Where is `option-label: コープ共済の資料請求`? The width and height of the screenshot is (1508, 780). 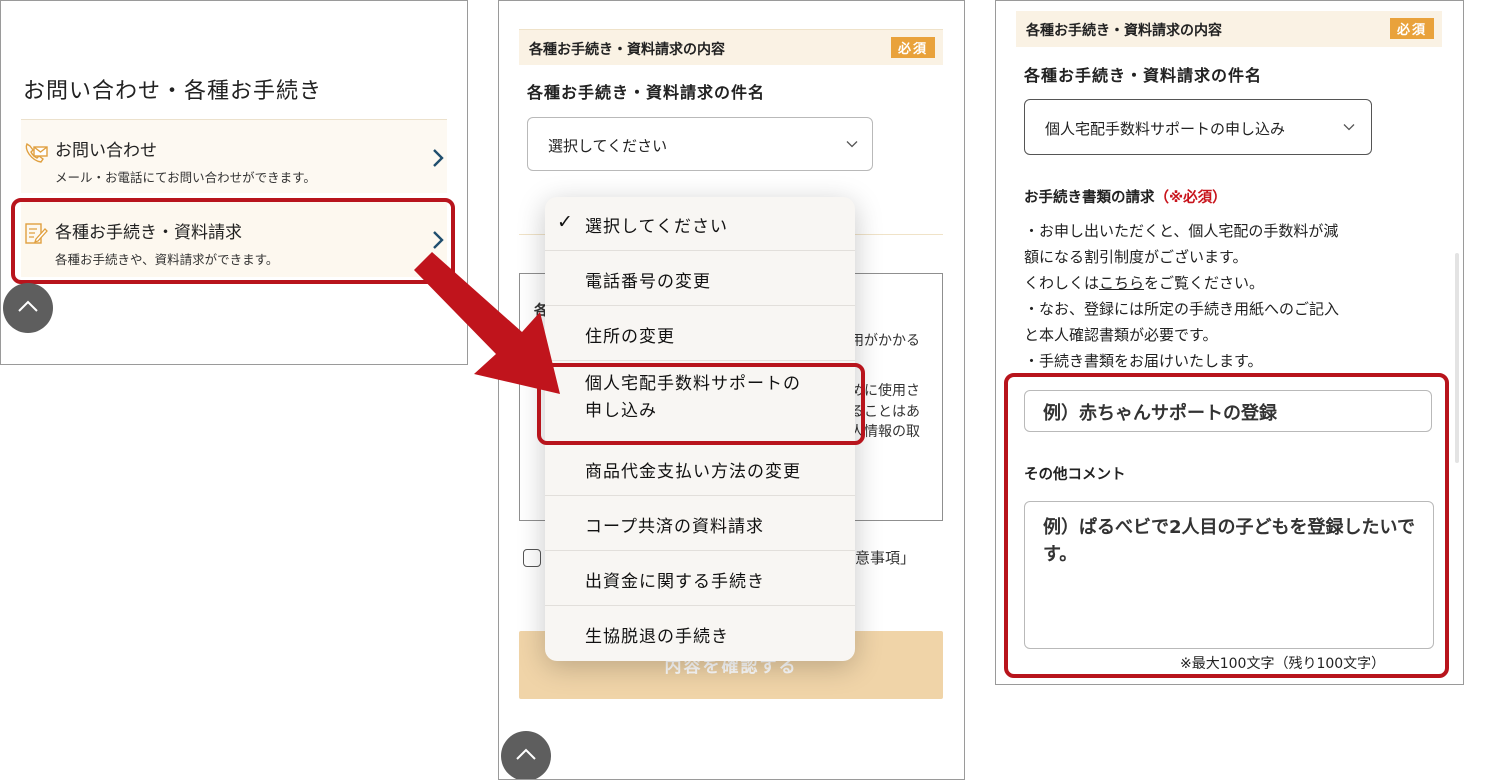 option-label: コープ共済の資料請求 is located at coordinates (674, 527).